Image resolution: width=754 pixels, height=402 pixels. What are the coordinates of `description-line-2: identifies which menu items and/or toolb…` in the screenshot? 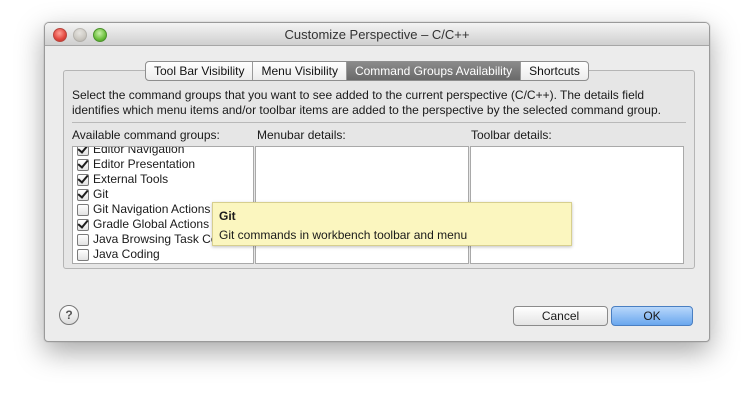 It's located at (366, 110).